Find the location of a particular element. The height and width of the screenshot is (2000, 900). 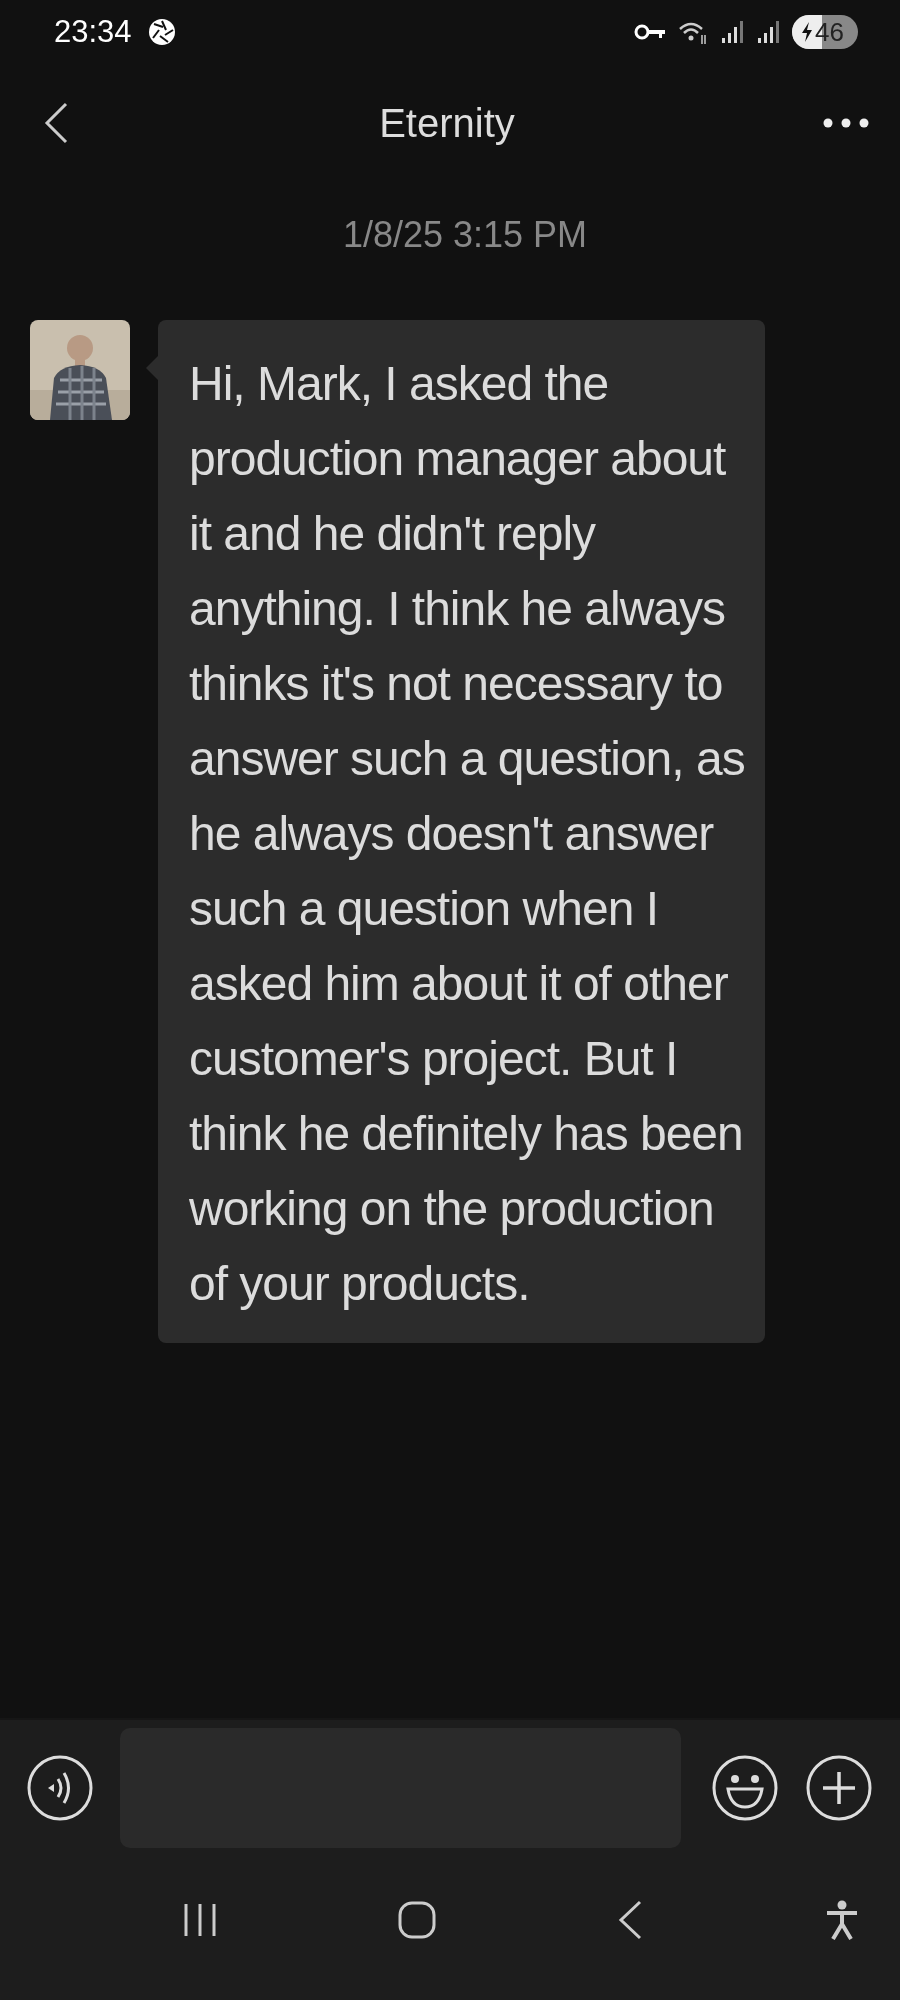

chat-title: Eternity is located at coordinates (447, 123).